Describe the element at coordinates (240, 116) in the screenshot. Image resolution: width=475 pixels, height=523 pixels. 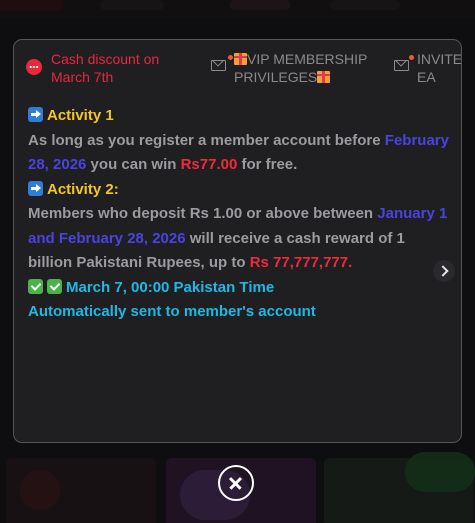
I see `activity-1-heading: Activity 1` at that location.